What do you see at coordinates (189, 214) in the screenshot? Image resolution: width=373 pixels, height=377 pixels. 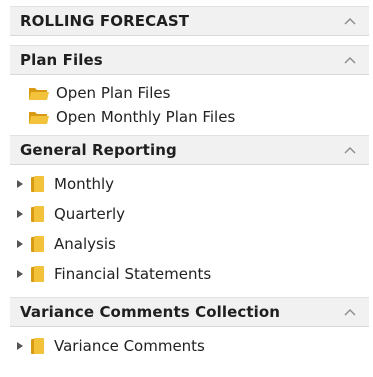 I see `tree-item-quarterly: Quarterly` at bounding box center [189, 214].